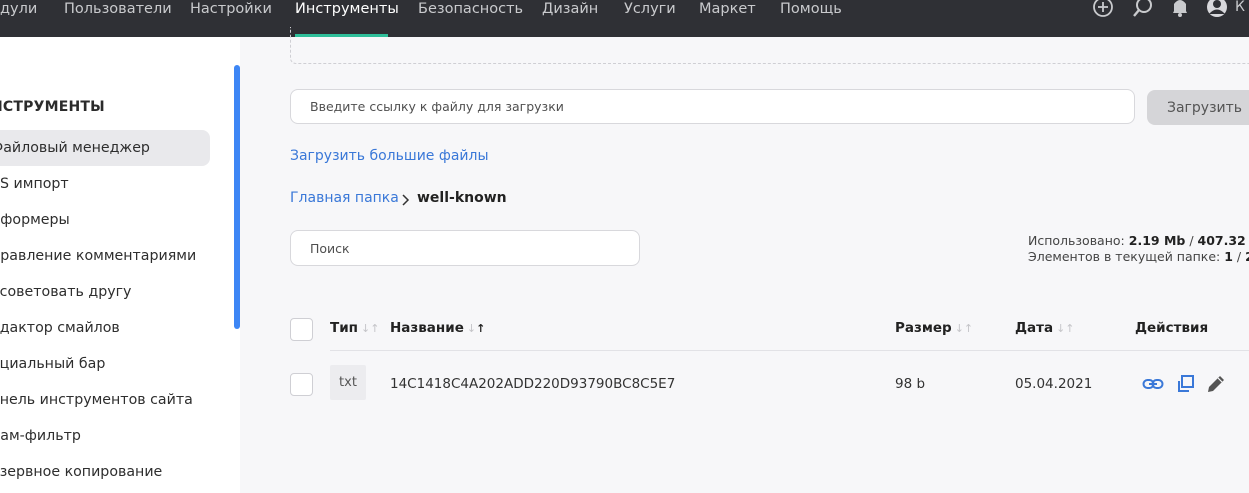 This screenshot has height=493, width=1249. What do you see at coordinates (465, 248) in the screenshot?
I see `search-input` at bounding box center [465, 248].